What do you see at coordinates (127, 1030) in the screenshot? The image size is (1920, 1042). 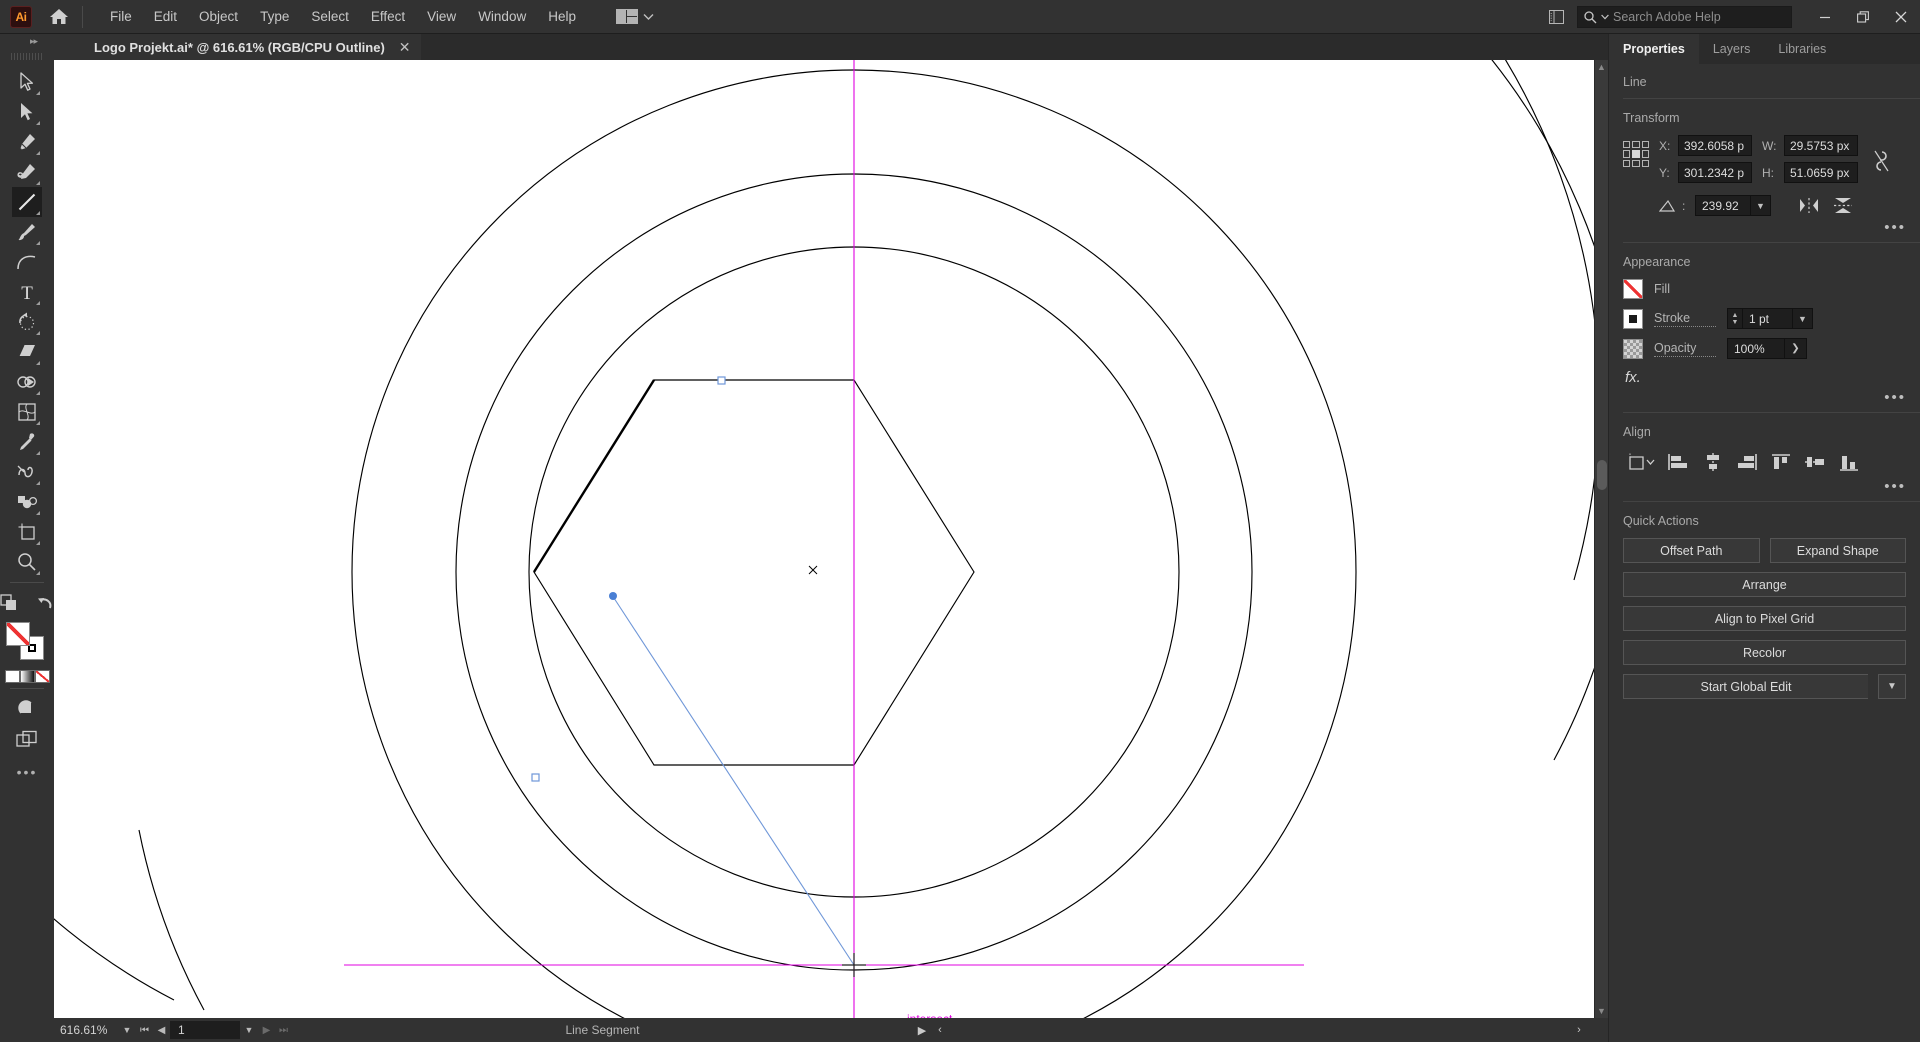 I see `zoom-dropdown-icon: ▼` at bounding box center [127, 1030].